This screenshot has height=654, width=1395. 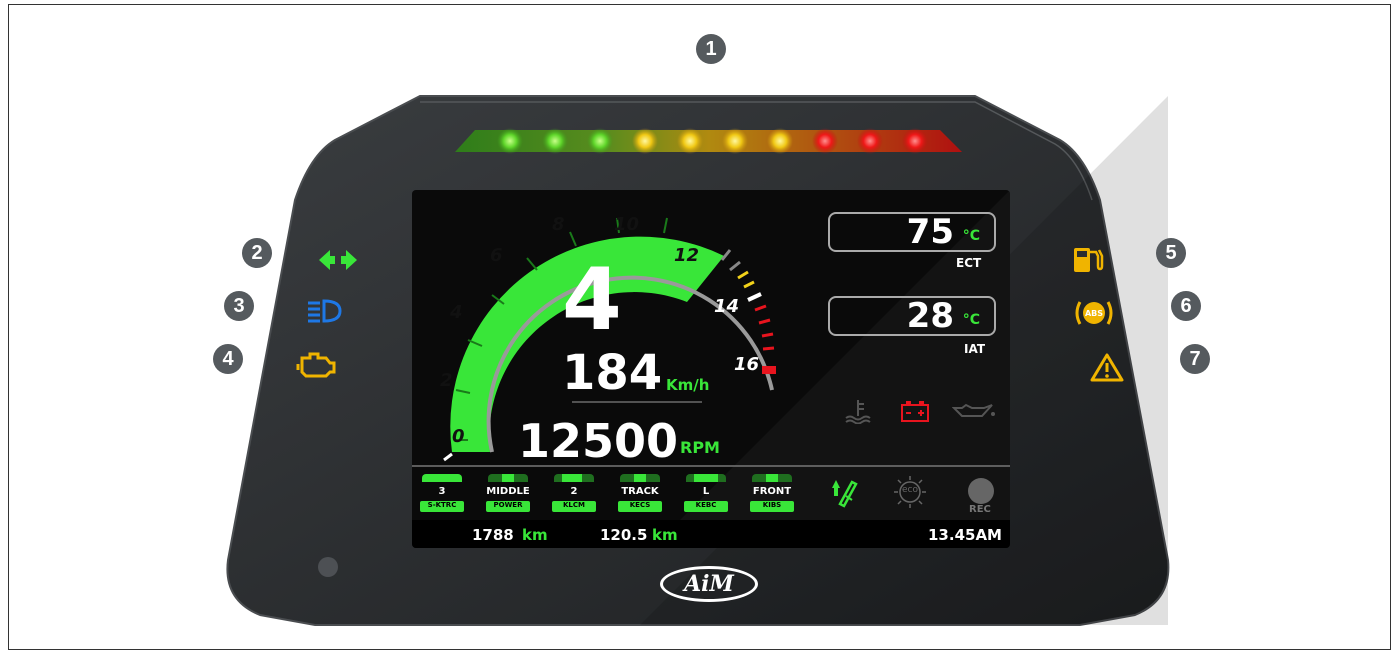 What do you see at coordinates (442, 506) in the screenshot?
I see `mode-s-ktrc-label: S-KTRC` at bounding box center [442, 506].